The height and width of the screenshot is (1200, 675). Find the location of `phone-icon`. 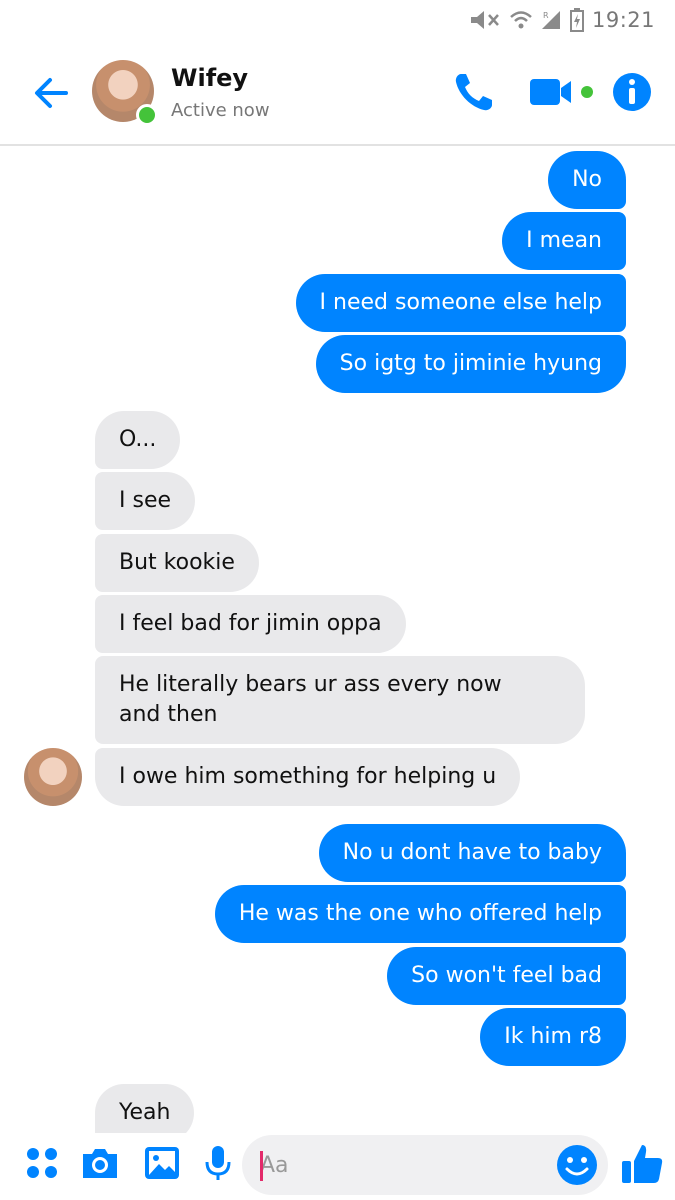

phone-icon is located at coordinates (473, 92).